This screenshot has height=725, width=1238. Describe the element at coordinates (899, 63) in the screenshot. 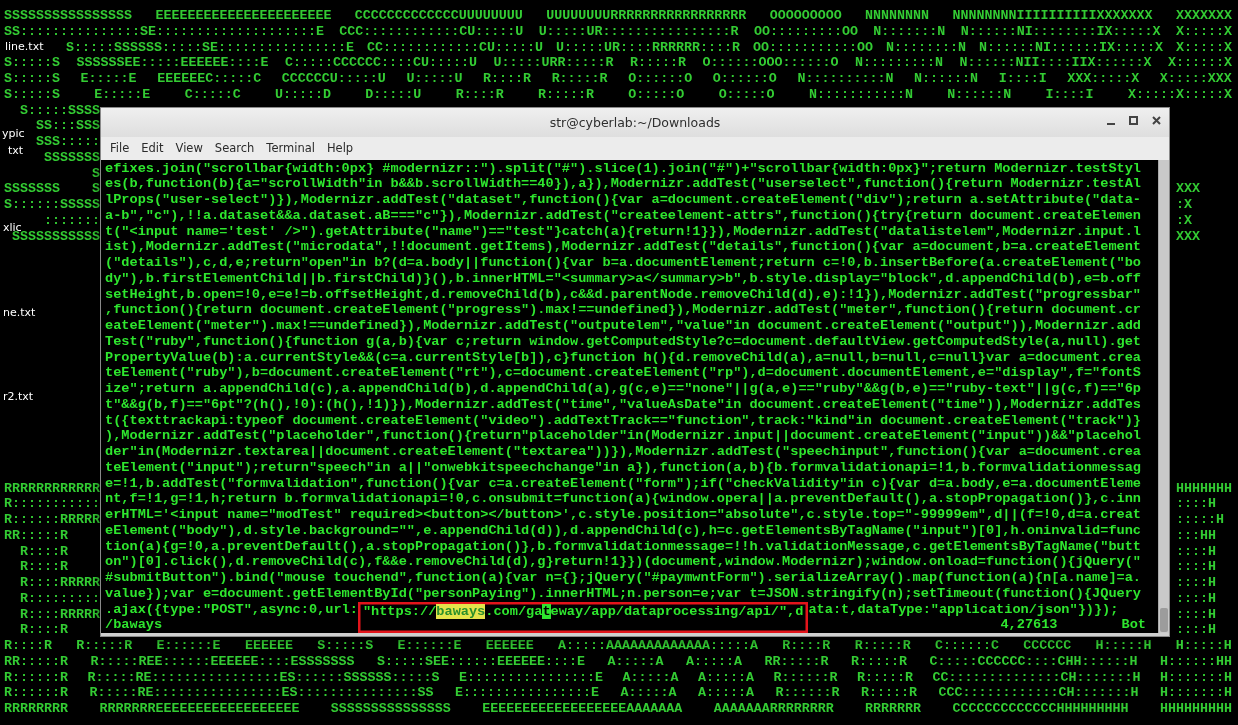

I see `ascii-art-text: N:::::::::N` at that location.